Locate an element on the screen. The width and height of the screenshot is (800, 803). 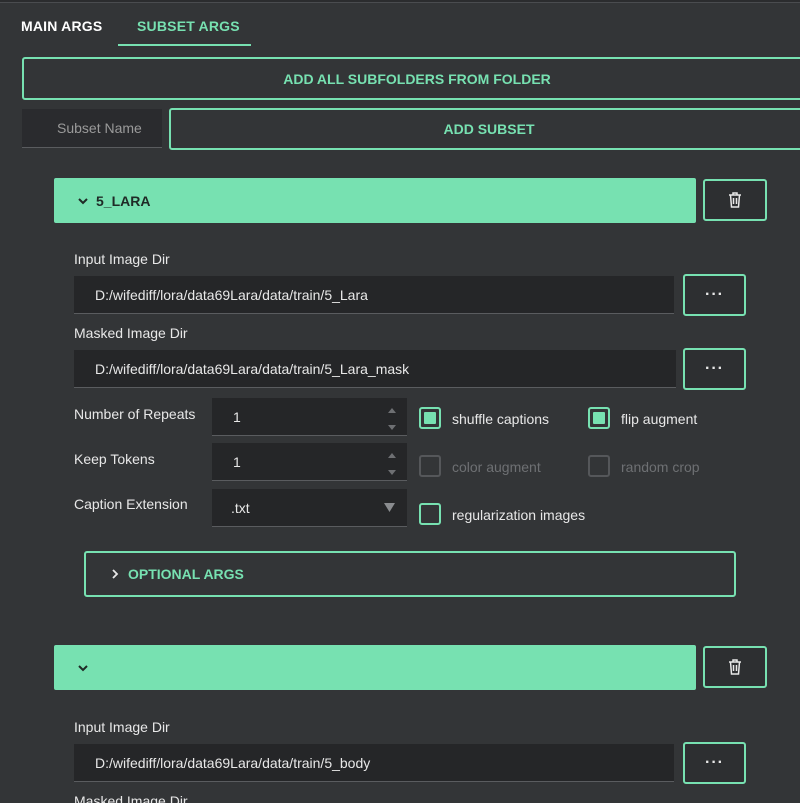
regularization-images-label: regularization images is located at coordinates (519, 515).